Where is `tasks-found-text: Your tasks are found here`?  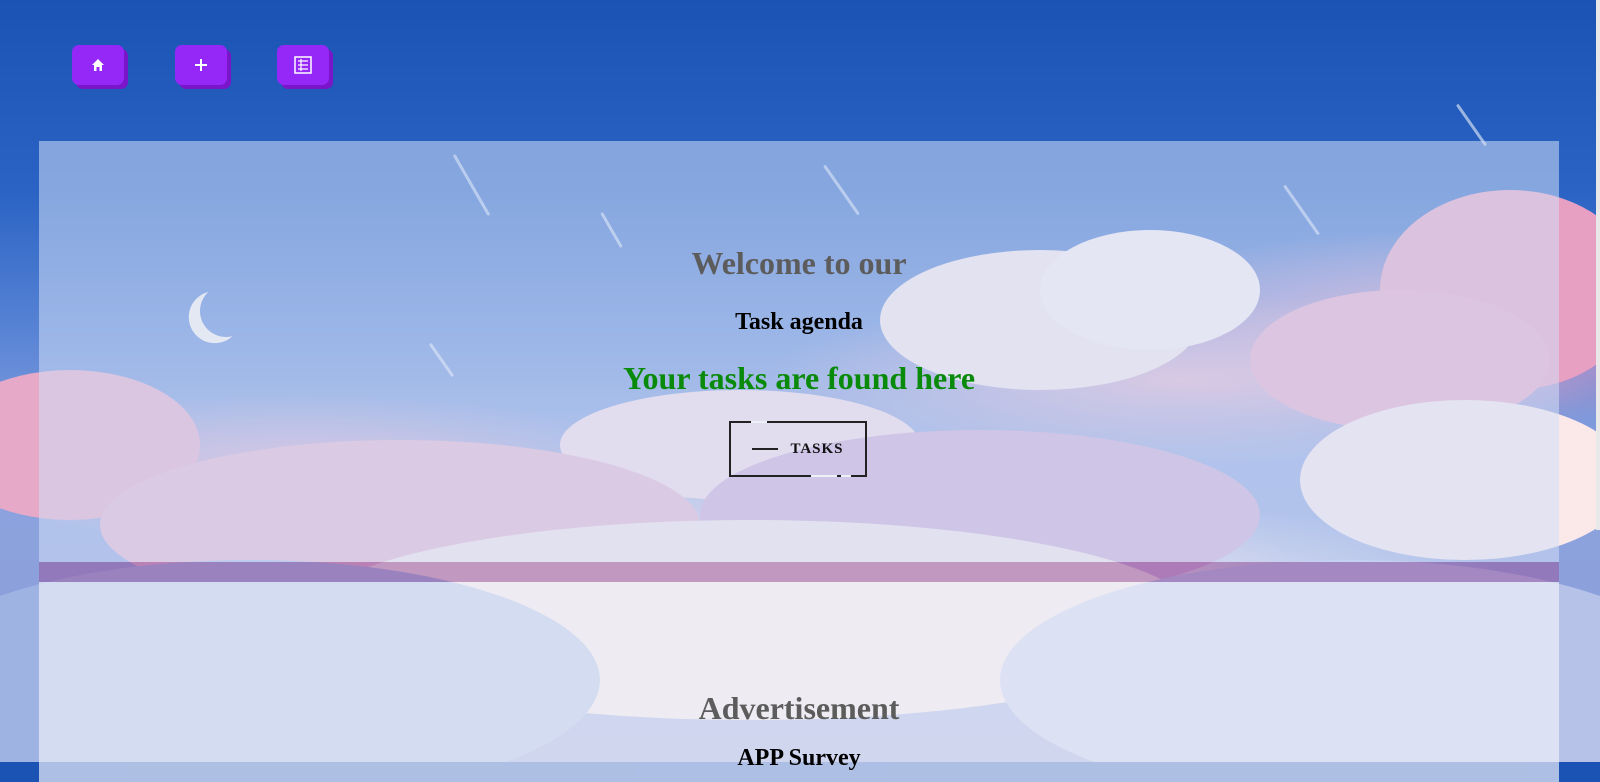 tasks-found-text: Your tasks are found here is located at coordinates (799, 378).